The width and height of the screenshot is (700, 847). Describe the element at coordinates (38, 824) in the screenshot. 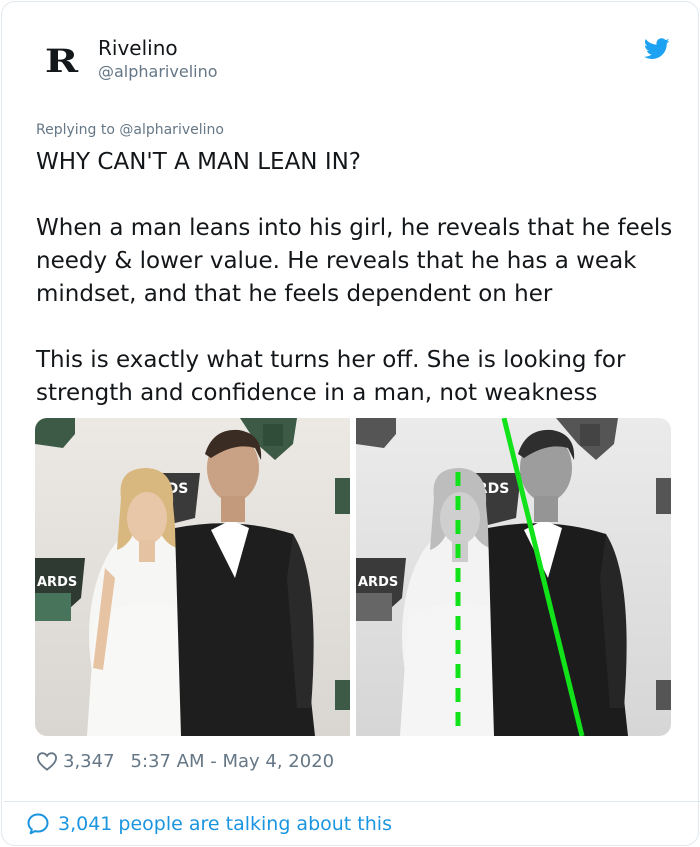

I see `speech-bubble-icon` at that location.